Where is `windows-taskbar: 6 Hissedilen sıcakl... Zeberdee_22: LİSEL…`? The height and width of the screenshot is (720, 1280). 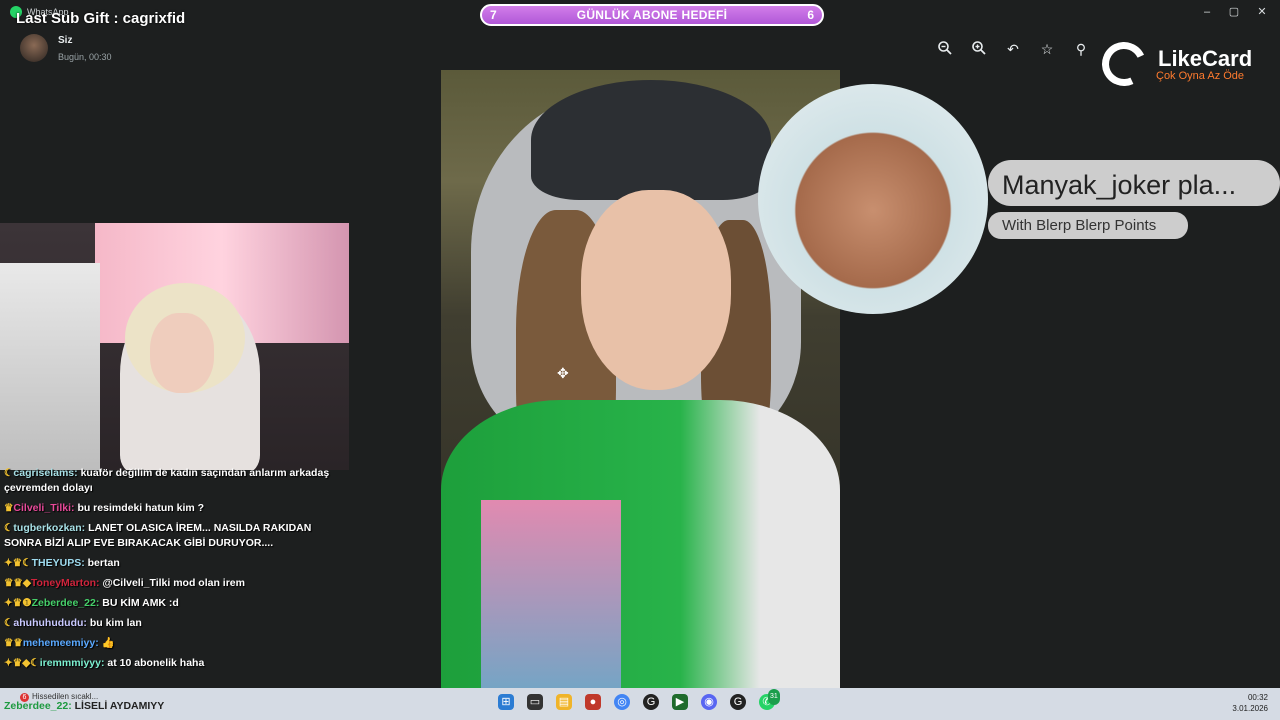 windows-taskbar: 6 Hissedilen sıcakl... Zeberdee_22: LİSEL… is located at coordinates (640, 704).